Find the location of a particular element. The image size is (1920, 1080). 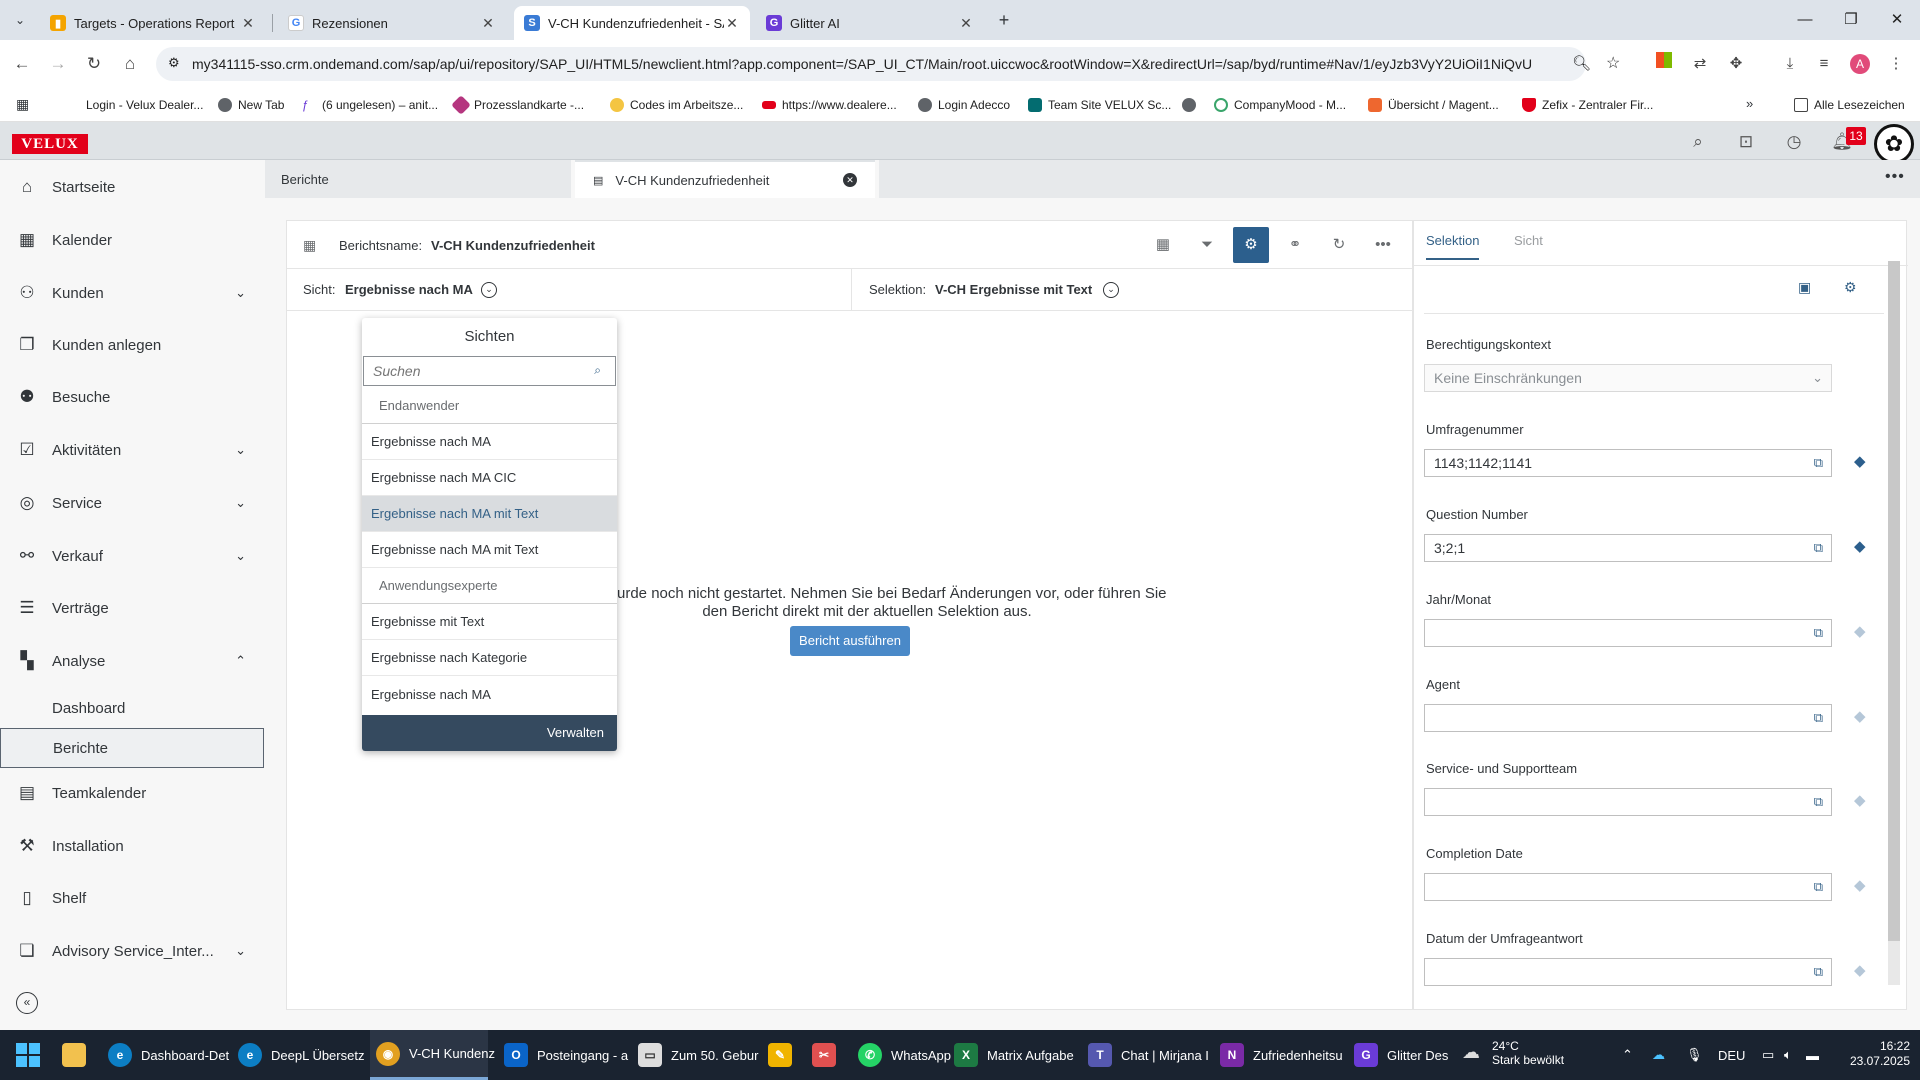

sidebar-item-verkauf: ⚯ Verkauf ⌄ is located at coordinates (132, 556).